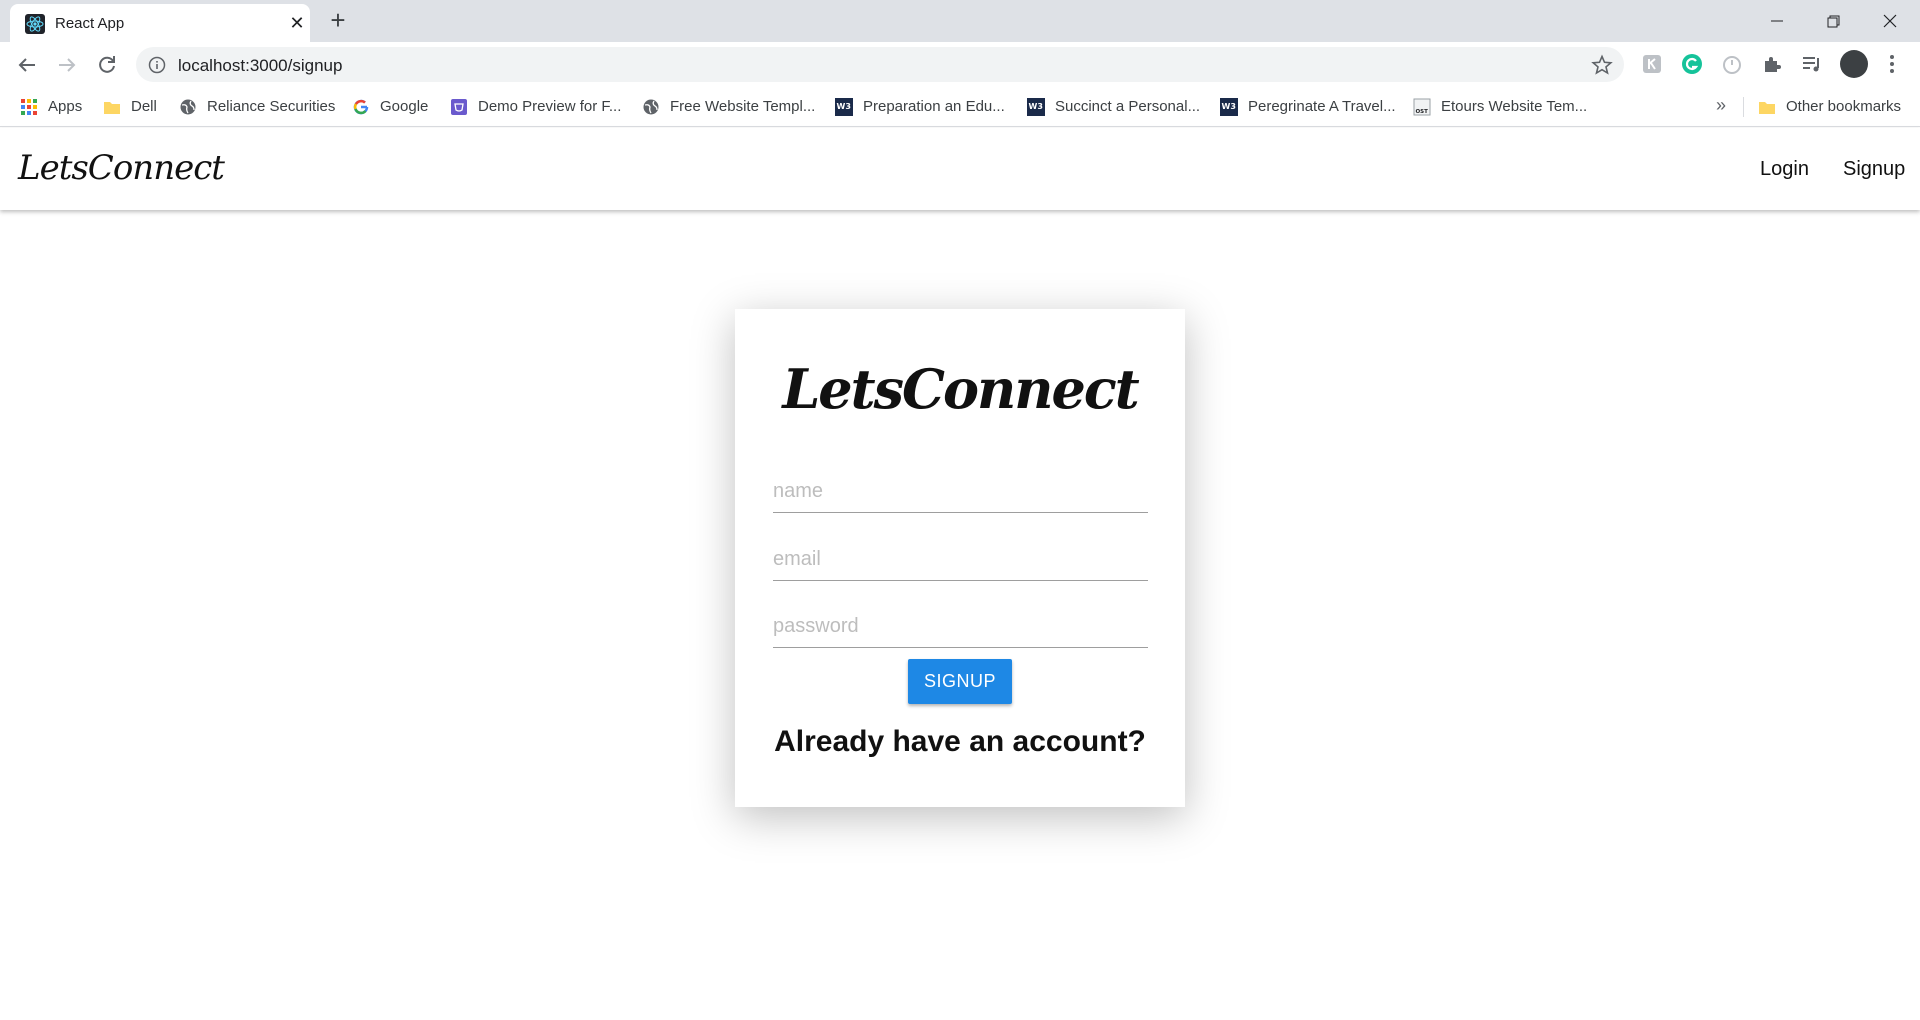 This screenshot has height=1020, width=1920. Describe the element at coordinates (960, 389) in the screenshot. I see `card-title: LetsConnect` at that location.